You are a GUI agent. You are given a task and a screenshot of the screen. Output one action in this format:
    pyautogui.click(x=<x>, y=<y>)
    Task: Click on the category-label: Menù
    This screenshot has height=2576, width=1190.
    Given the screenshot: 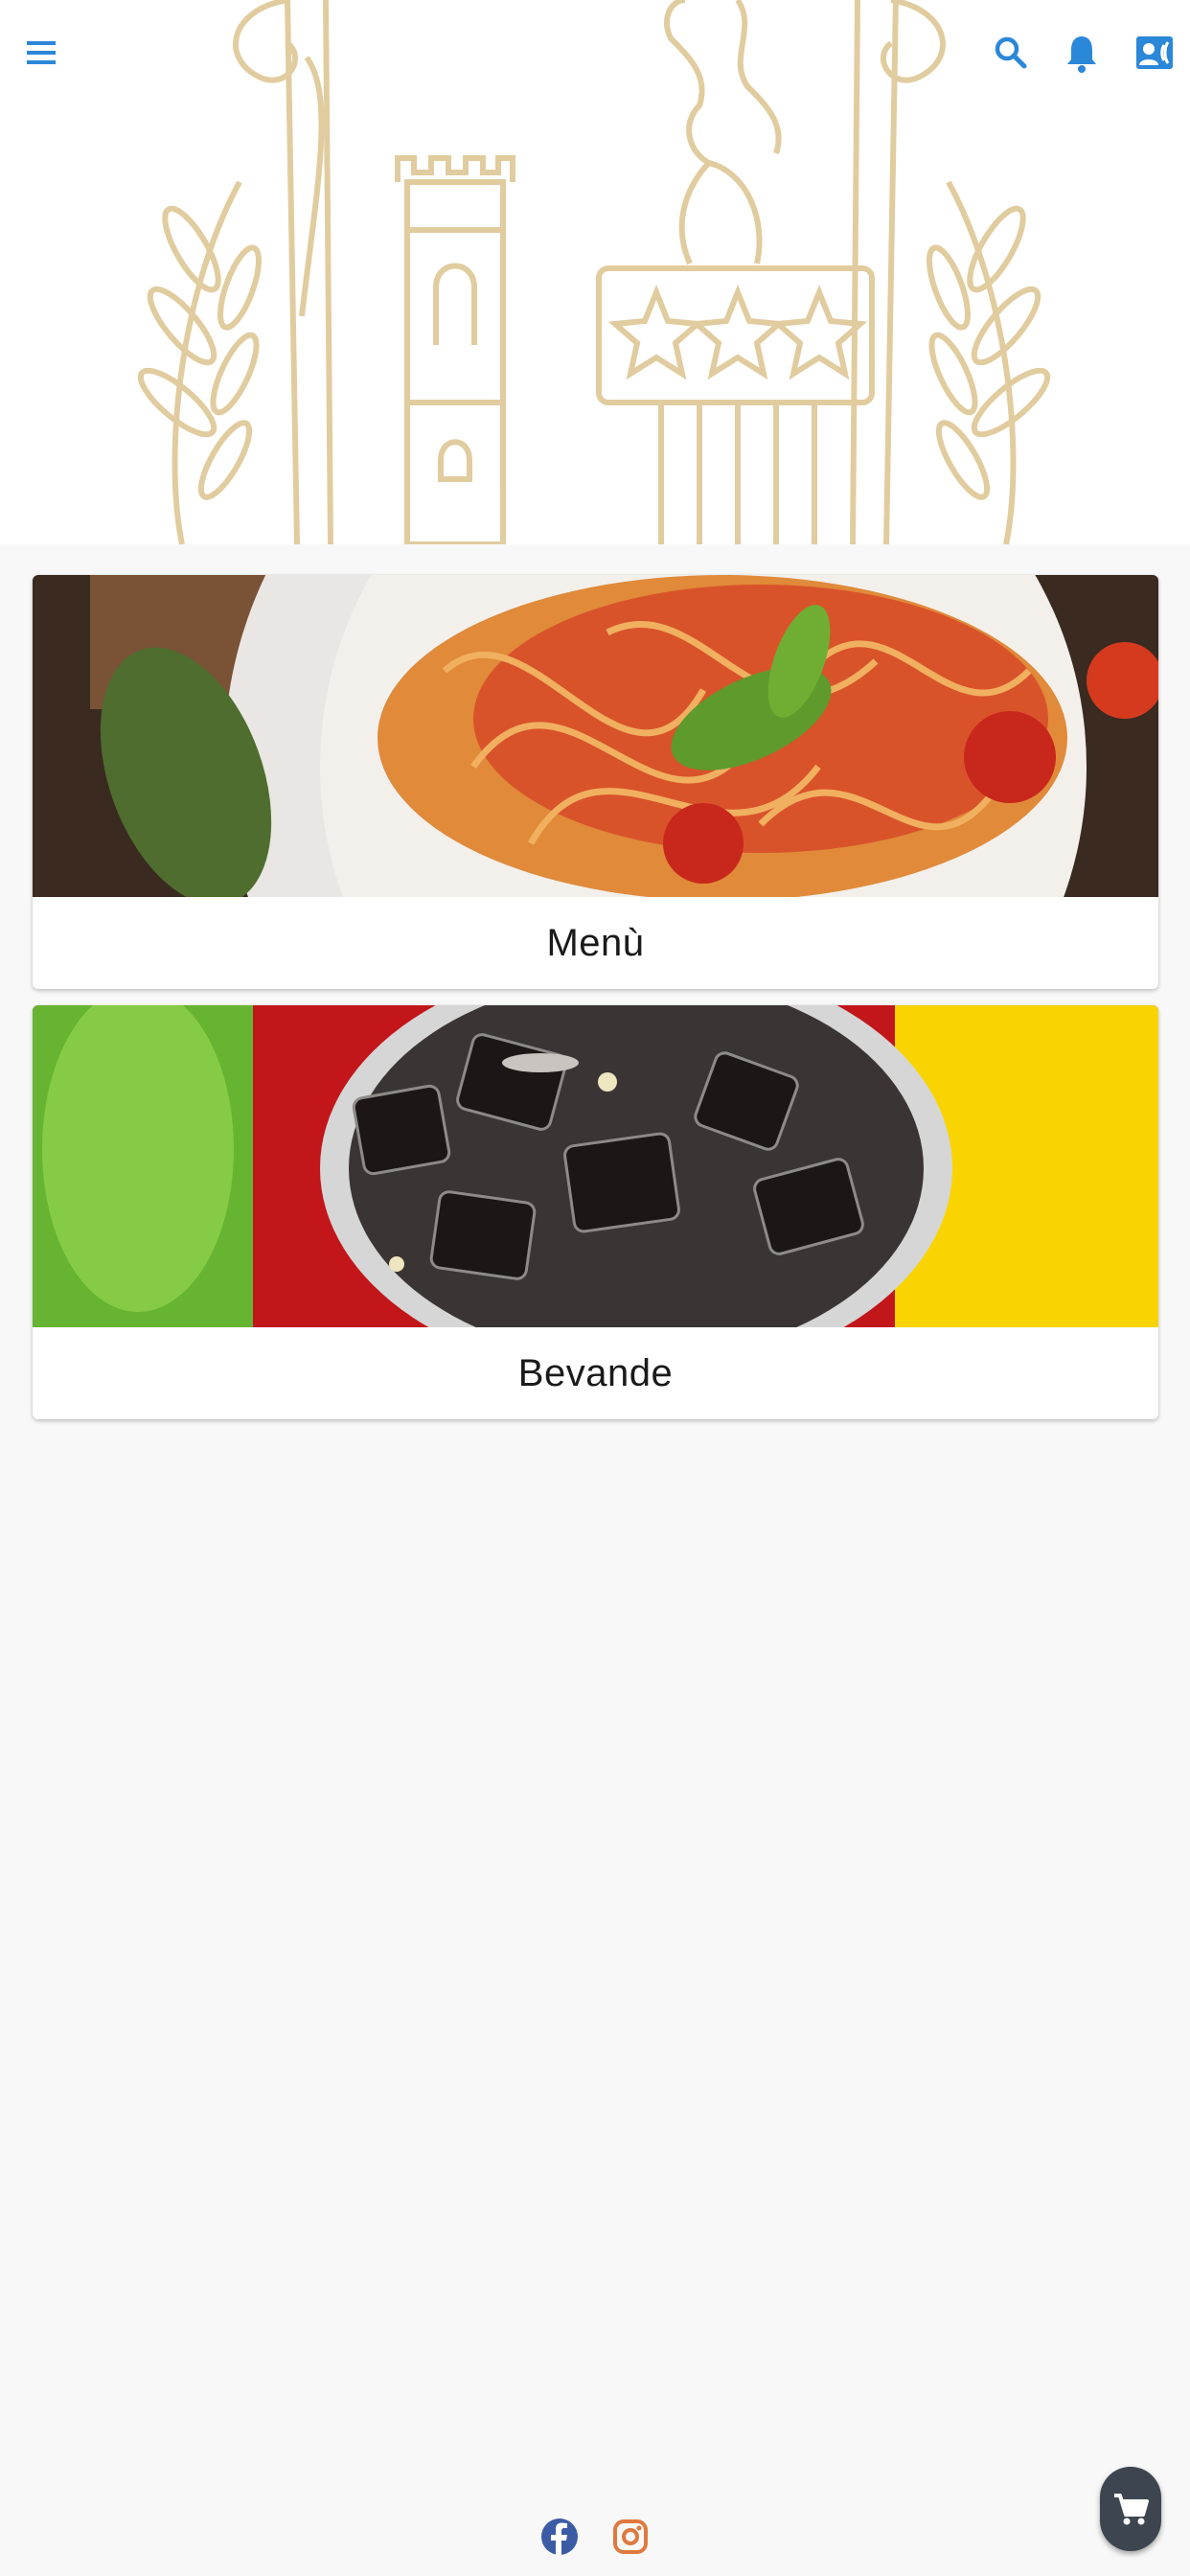 What is the action you would take?
    pyautogui.click(x=595, y=942)
    